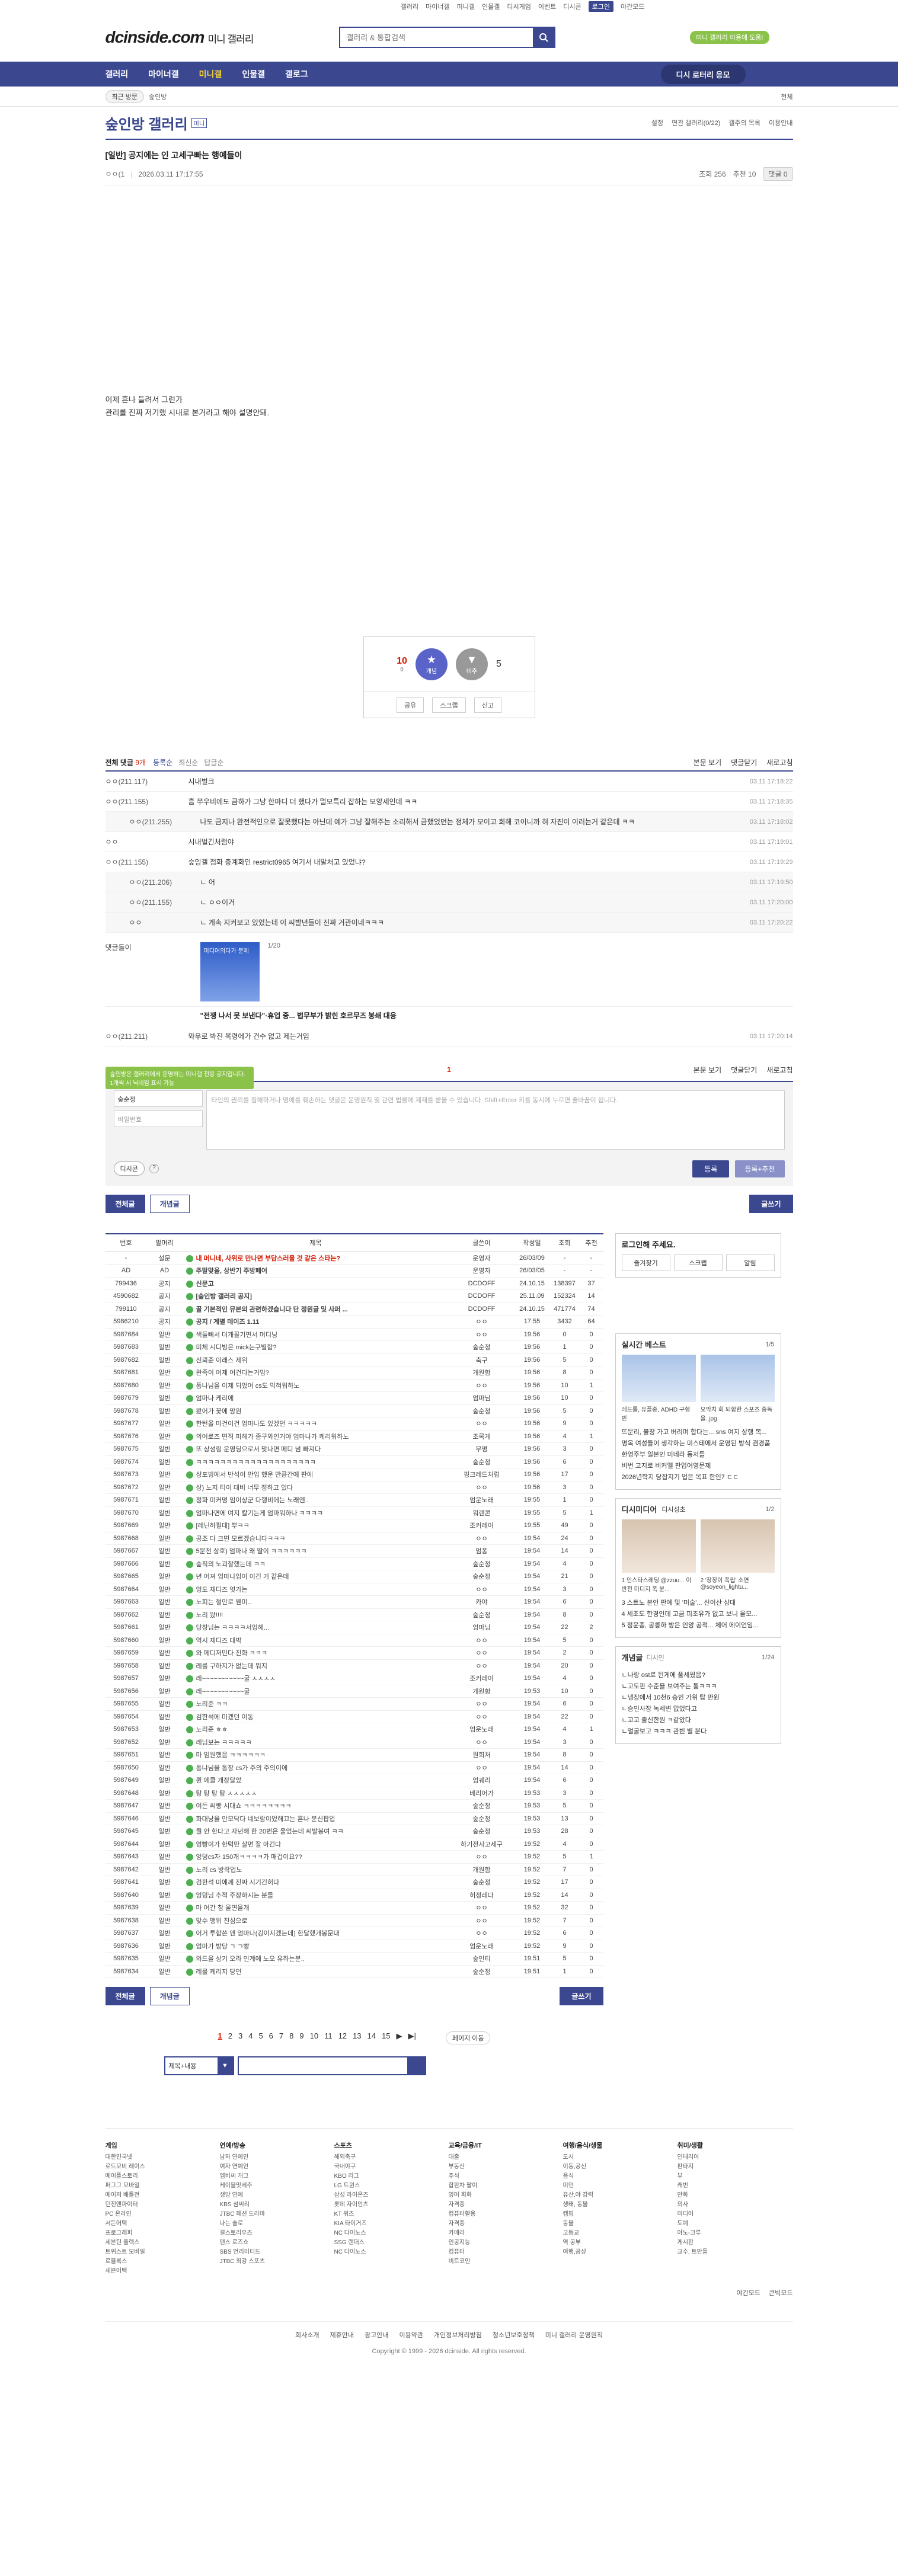 This screenshot has height=2576, width=898. What do you see at coordinates (438, 6) in the screenshot?
I see `top-link: 마이너갤` at bounding box center [438, 6].